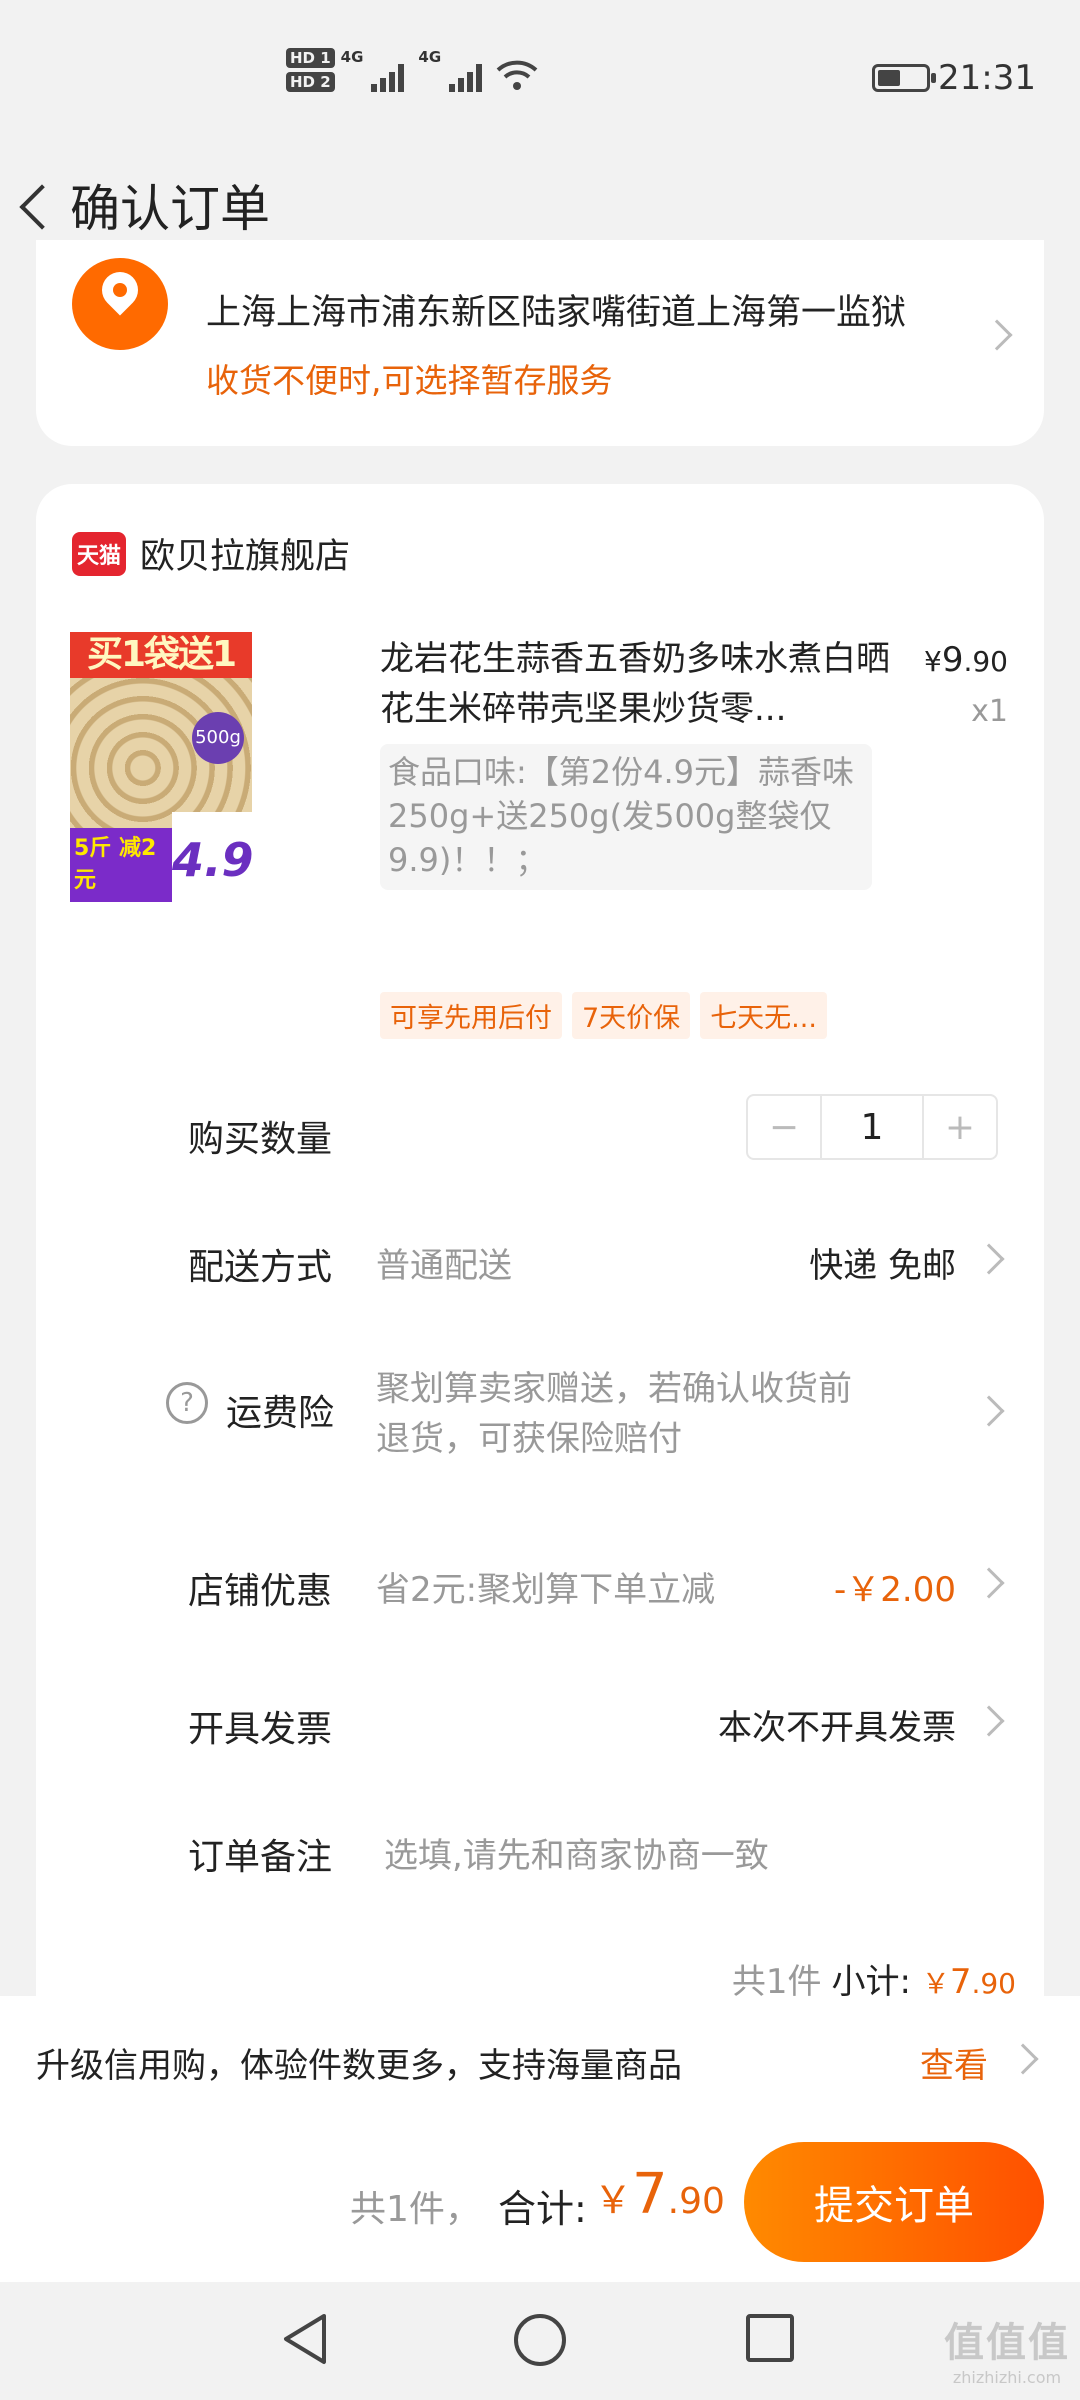  What do you see at coordinates (960, 1127) in the screenshot?
I see `increase-button: +` at bounding box center [960, 1127].